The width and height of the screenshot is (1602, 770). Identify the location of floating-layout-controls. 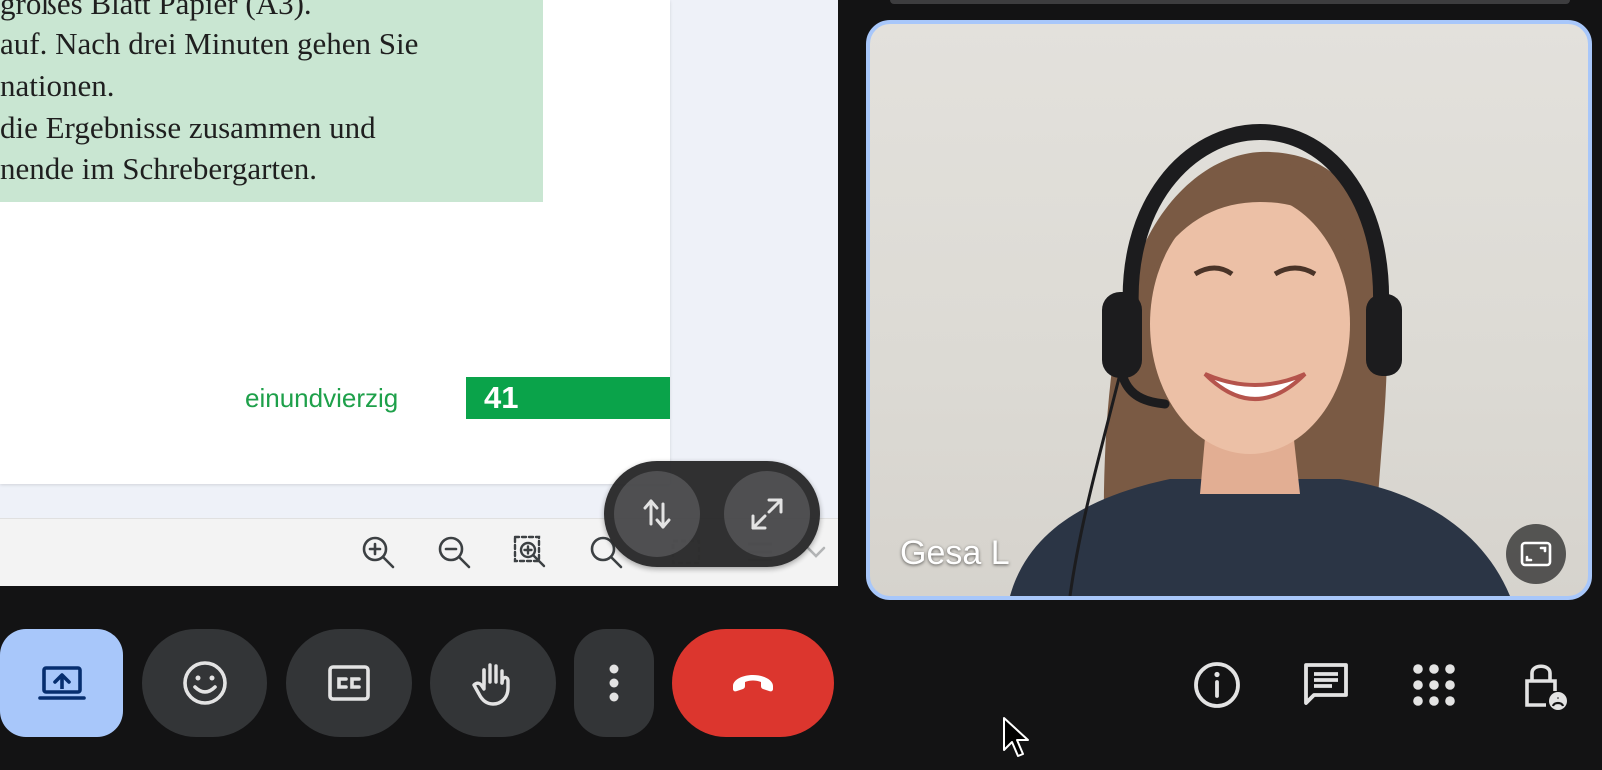
(712, 514).